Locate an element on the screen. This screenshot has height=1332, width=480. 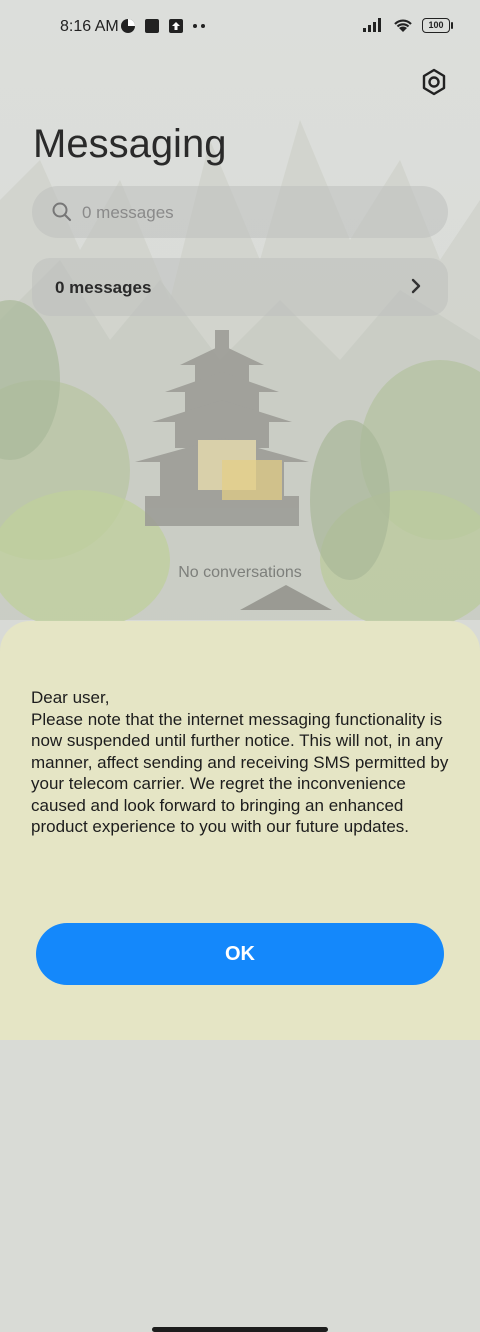
search-input: 0 messages is located at coordinates (240, 212).